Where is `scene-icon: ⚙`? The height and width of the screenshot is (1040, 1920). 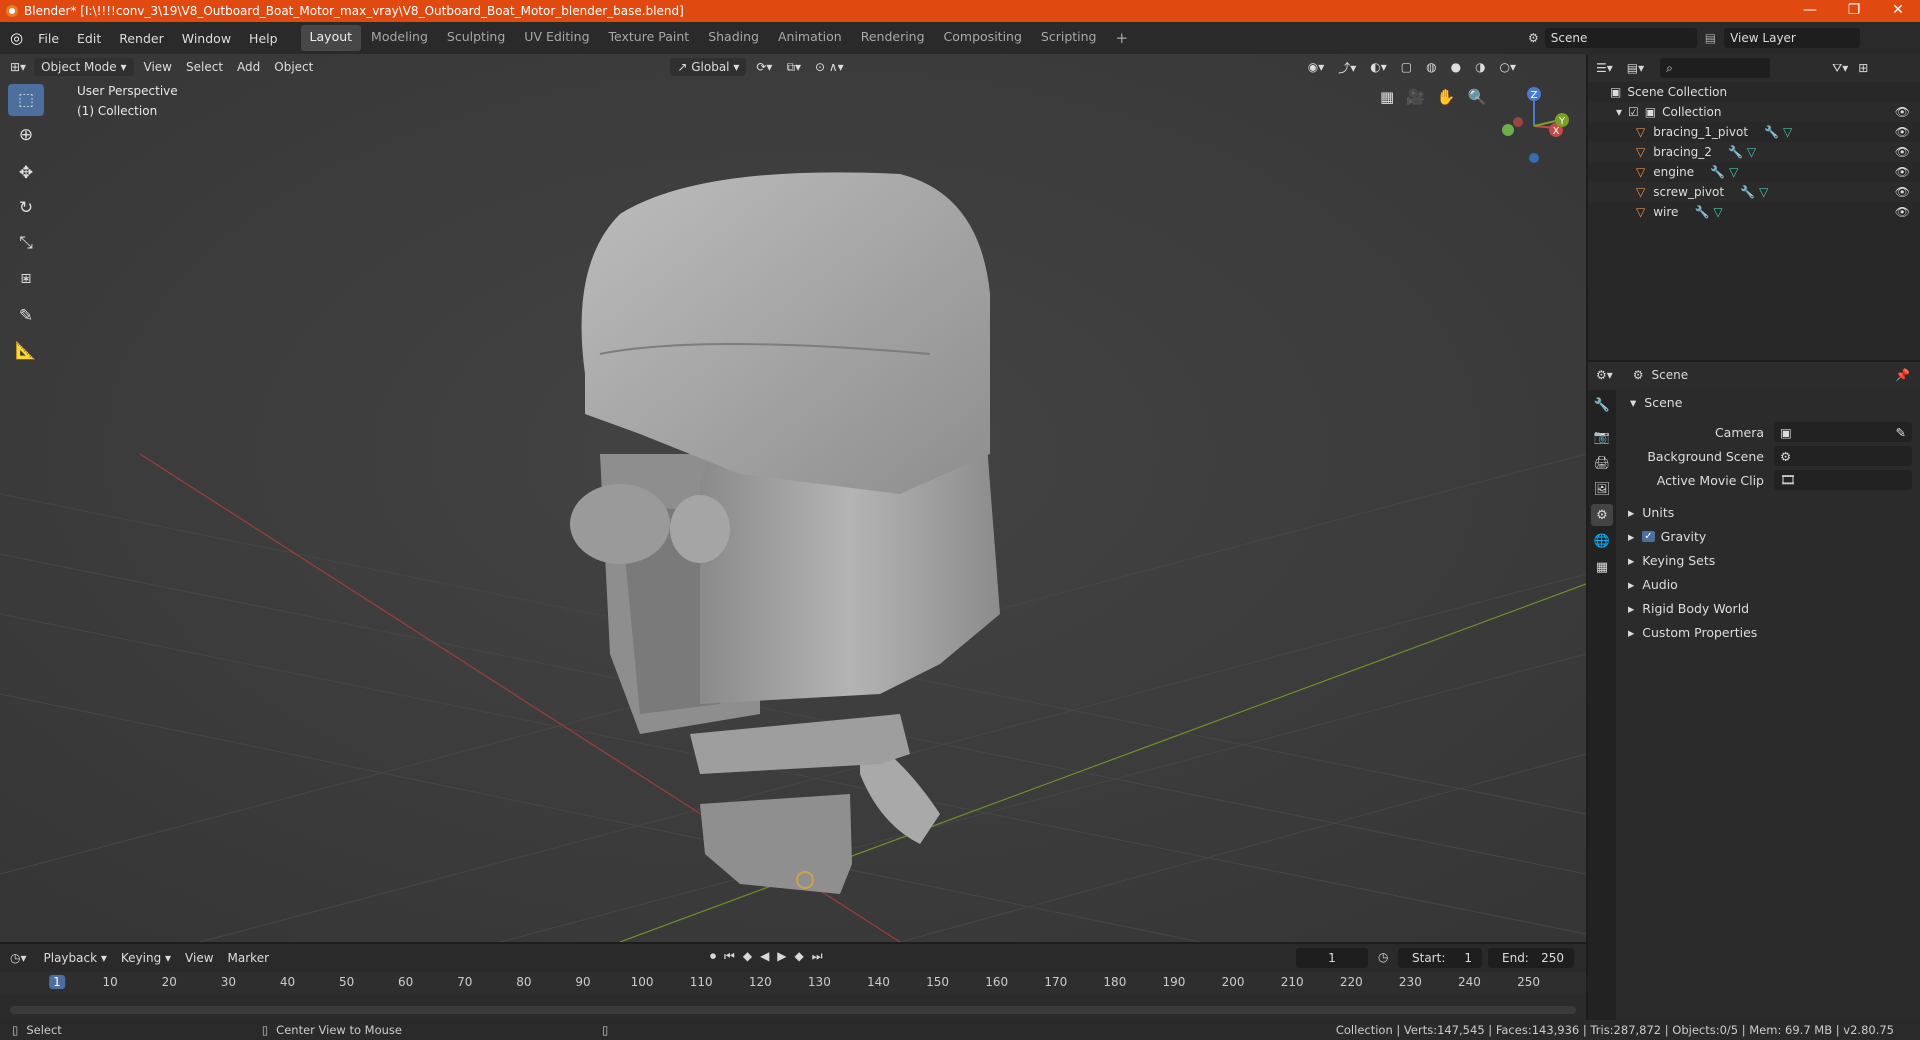
scene-icon: ⚙ is located at coordinates (1533, 38).